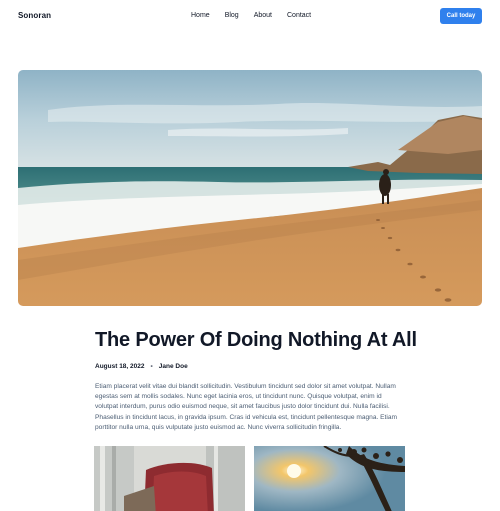 The image size is (500, 511). What do you see at coordinates (263, 15) in the screenshot?
I see `nav-about-link: About` at bounding box center [263, 15].